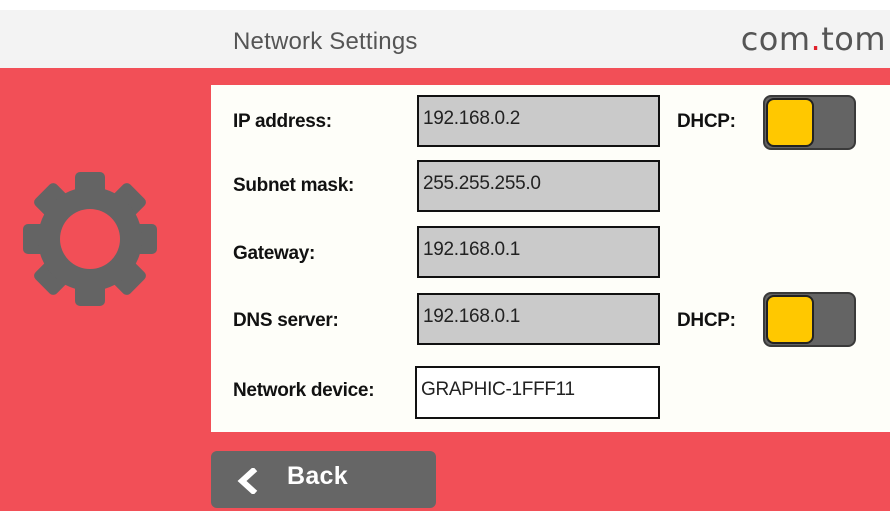 The height and width of the screenshot is (511, 890). Describe the element at coordinates (706, 320) in the screenshot. I see `dns-dhcp-label: DHCP:` at that location.